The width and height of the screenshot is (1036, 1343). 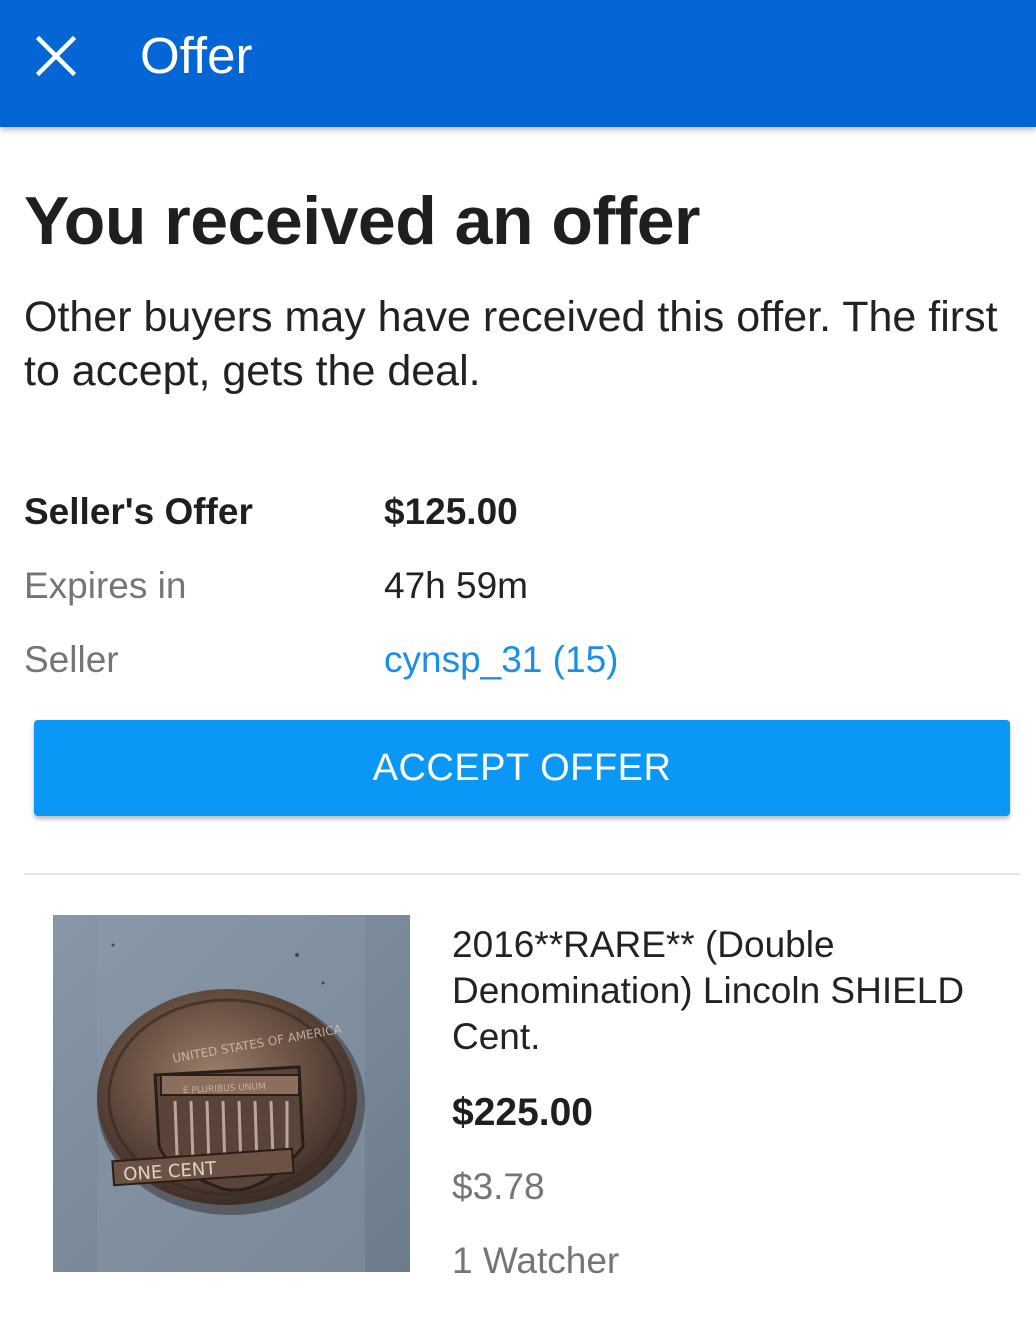 I want to click on expires-value: 47h 59m, so click(x=456, y=585).